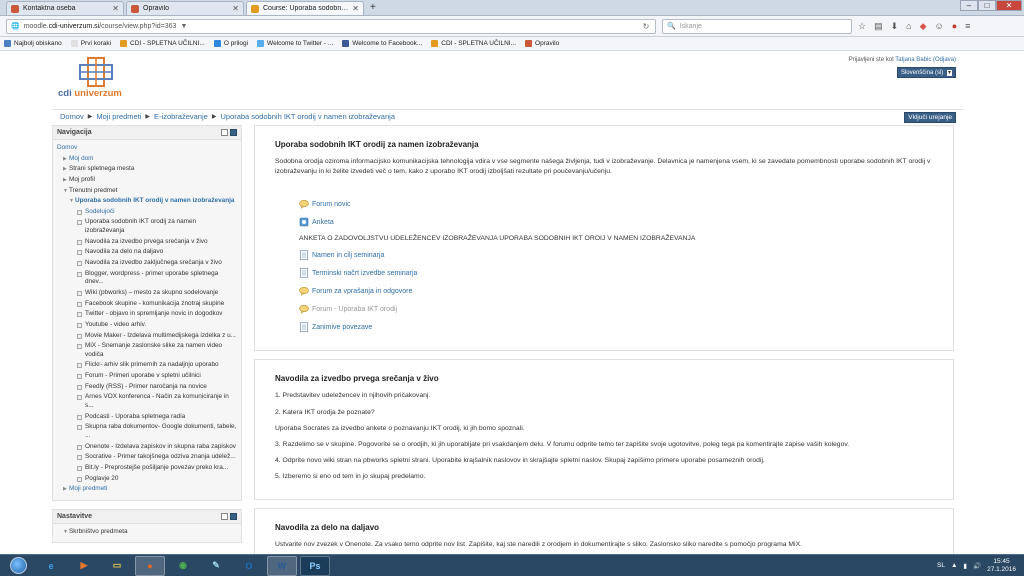 This screenshot has width=1024, height=577. I want to click on bookmark-item: Opravilo, so click(542, 43).